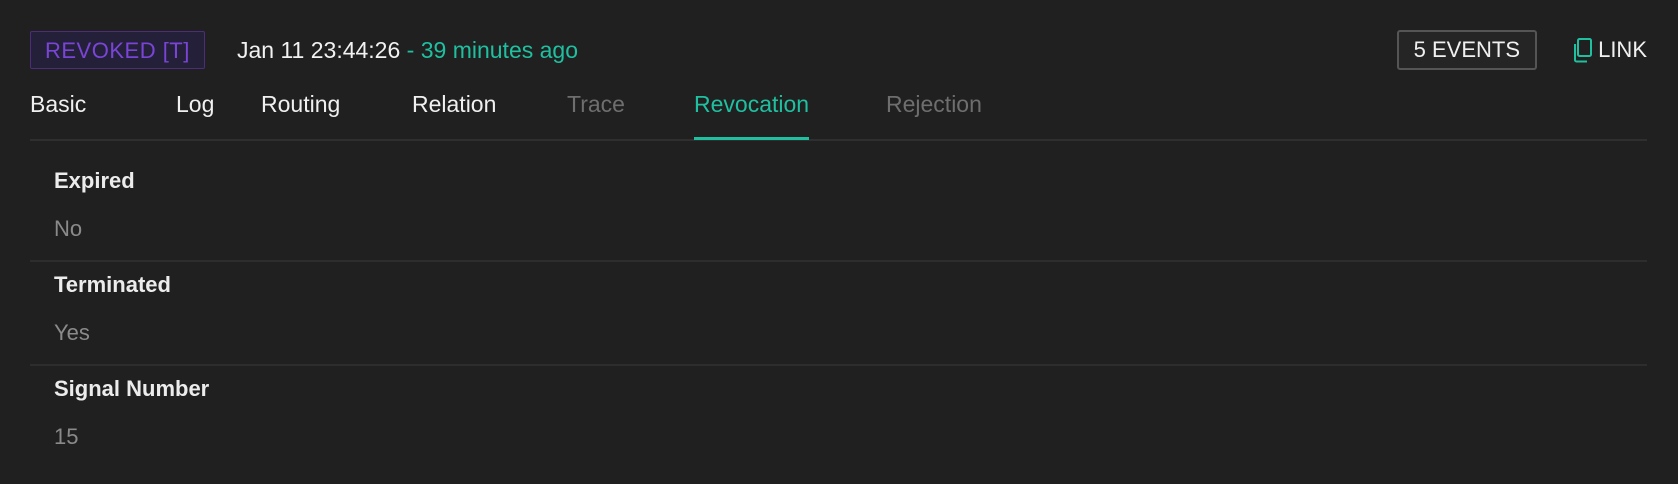  What do you see at coordinates (112, 284) in the screenshot?
I see `field-label: Terminated` at bounding box center [112, 284].